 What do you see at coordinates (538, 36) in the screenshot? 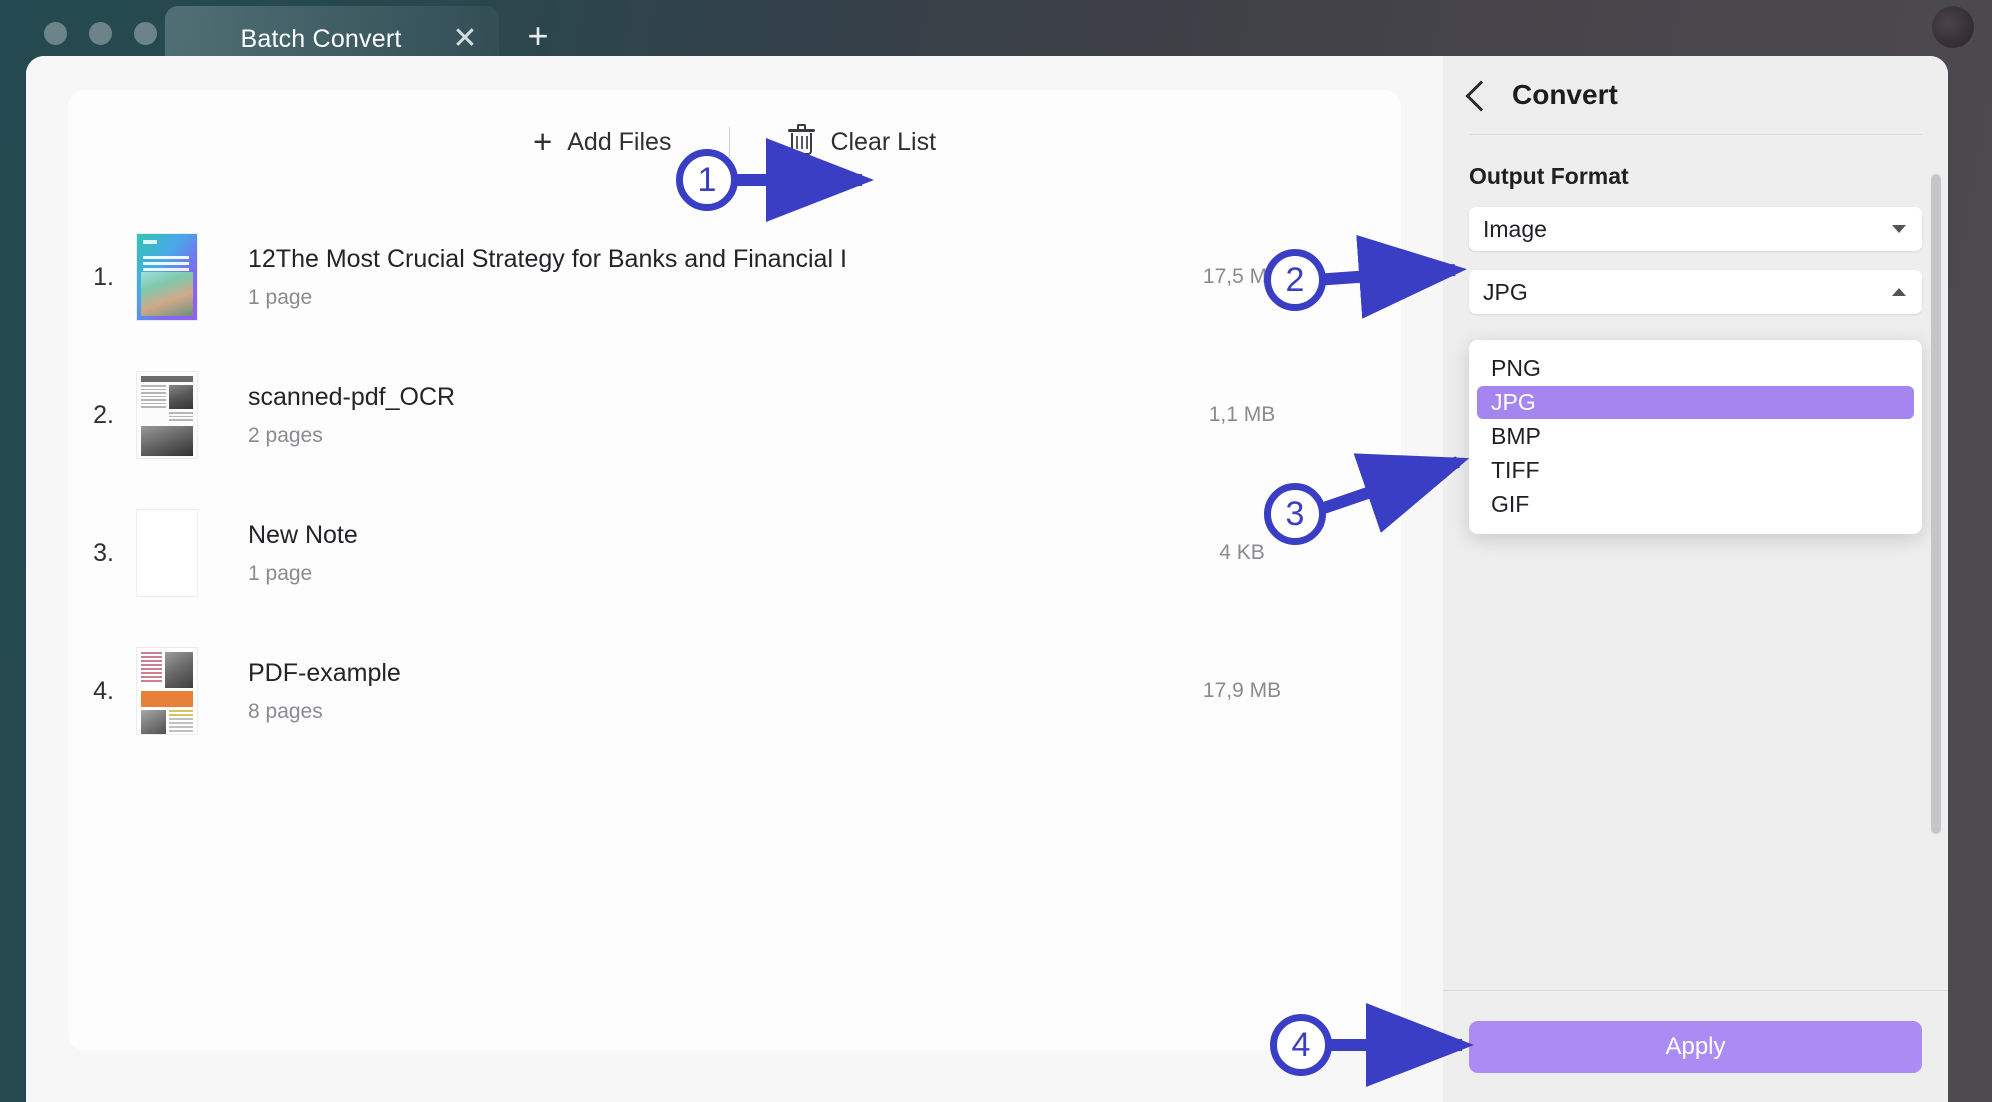
I see `new-tab-plus-icon: +` at bounding box center [538, 36].